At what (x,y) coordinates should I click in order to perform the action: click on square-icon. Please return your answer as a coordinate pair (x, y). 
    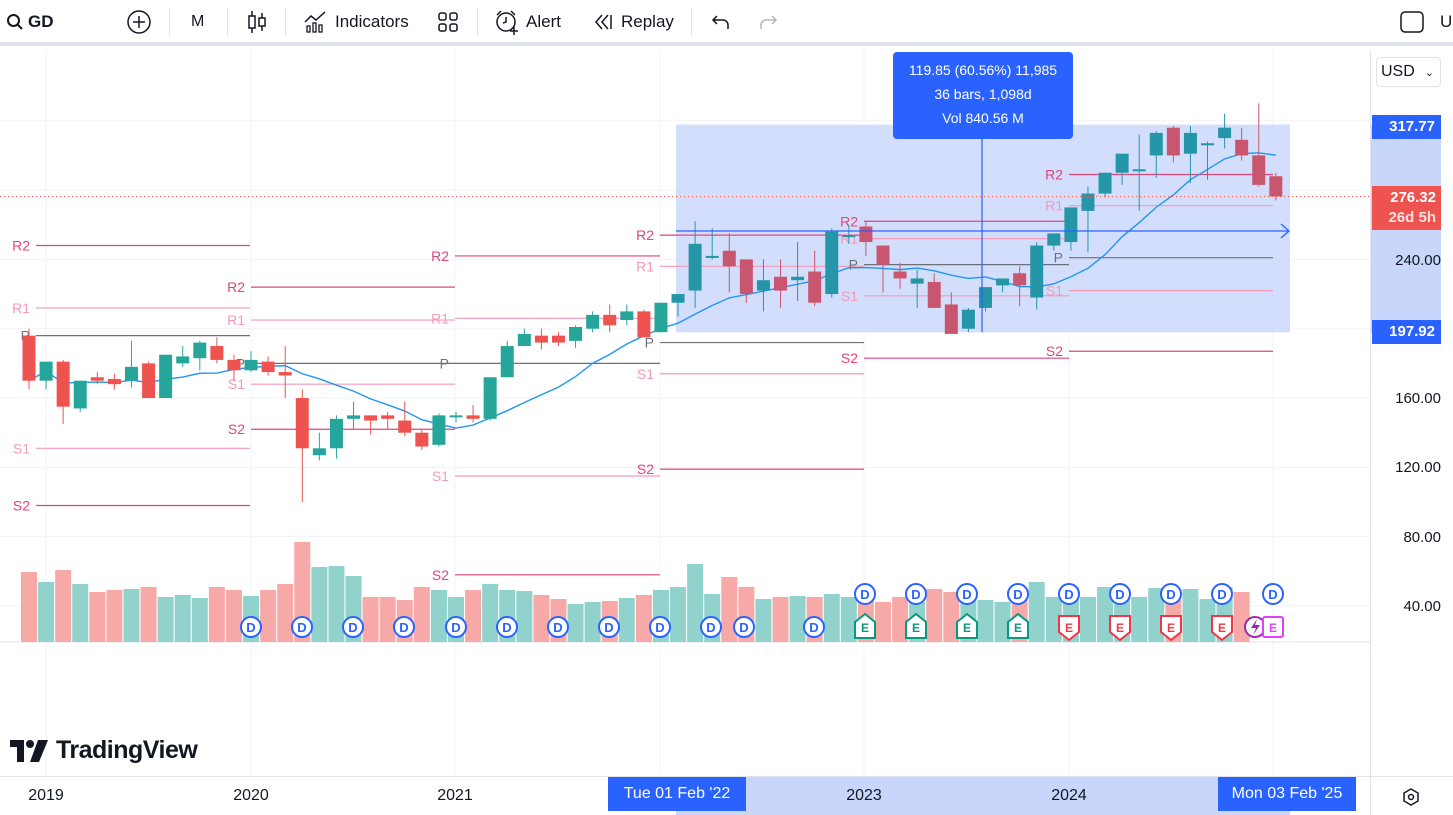
    Looking at the image, I should click on (1412, 22).